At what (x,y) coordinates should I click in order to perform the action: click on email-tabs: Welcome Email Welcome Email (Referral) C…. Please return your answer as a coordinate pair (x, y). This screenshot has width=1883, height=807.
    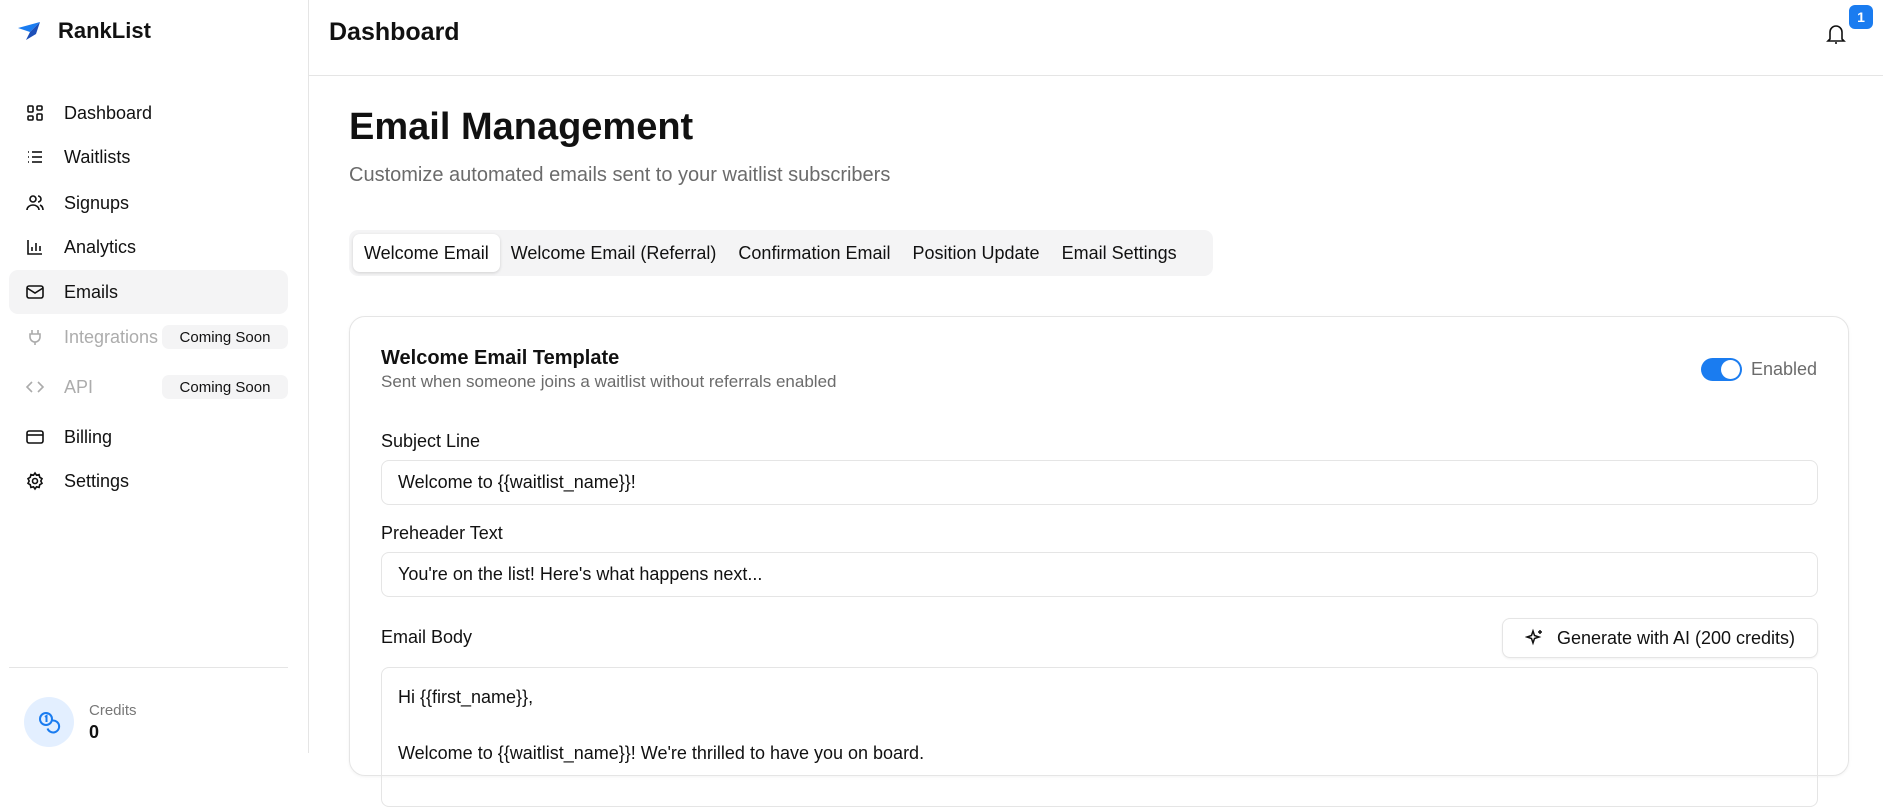
    Looking at the image, I should click on (781, 253).